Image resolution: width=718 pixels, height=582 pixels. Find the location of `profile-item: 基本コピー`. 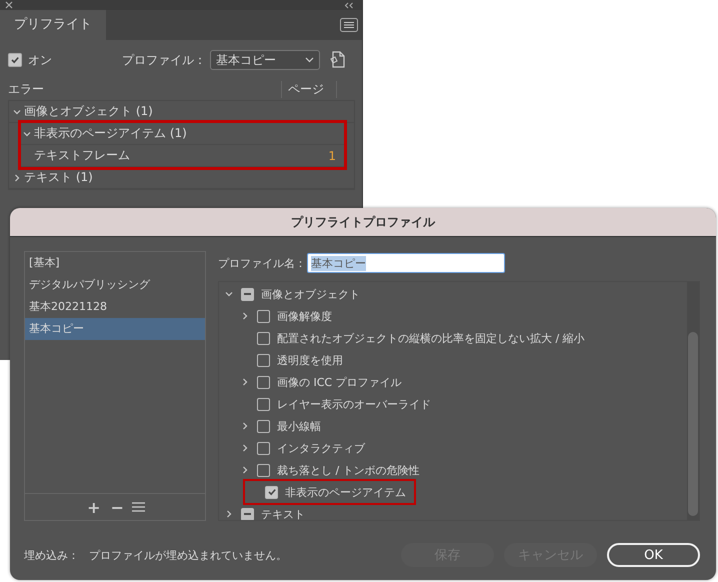

profile-item: 基本コピー is located at coordinates (115, 329).